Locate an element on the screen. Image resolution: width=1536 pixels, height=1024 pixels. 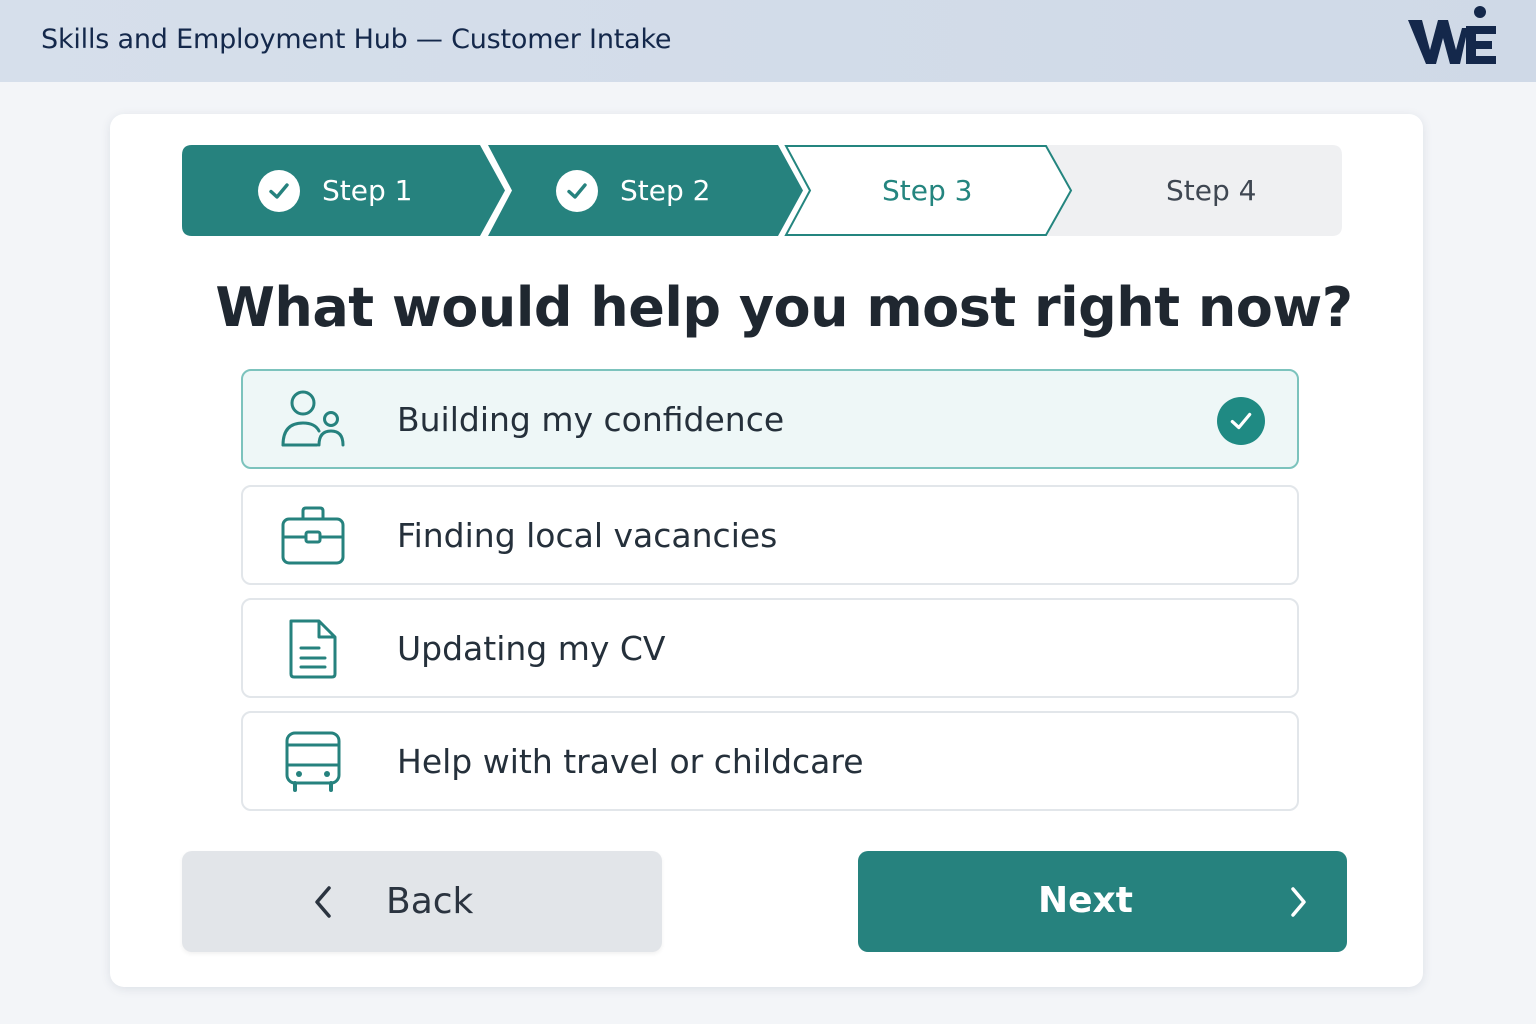
option-finding-vacancies: Finding local vacancies is located at coordinates (770, 535).